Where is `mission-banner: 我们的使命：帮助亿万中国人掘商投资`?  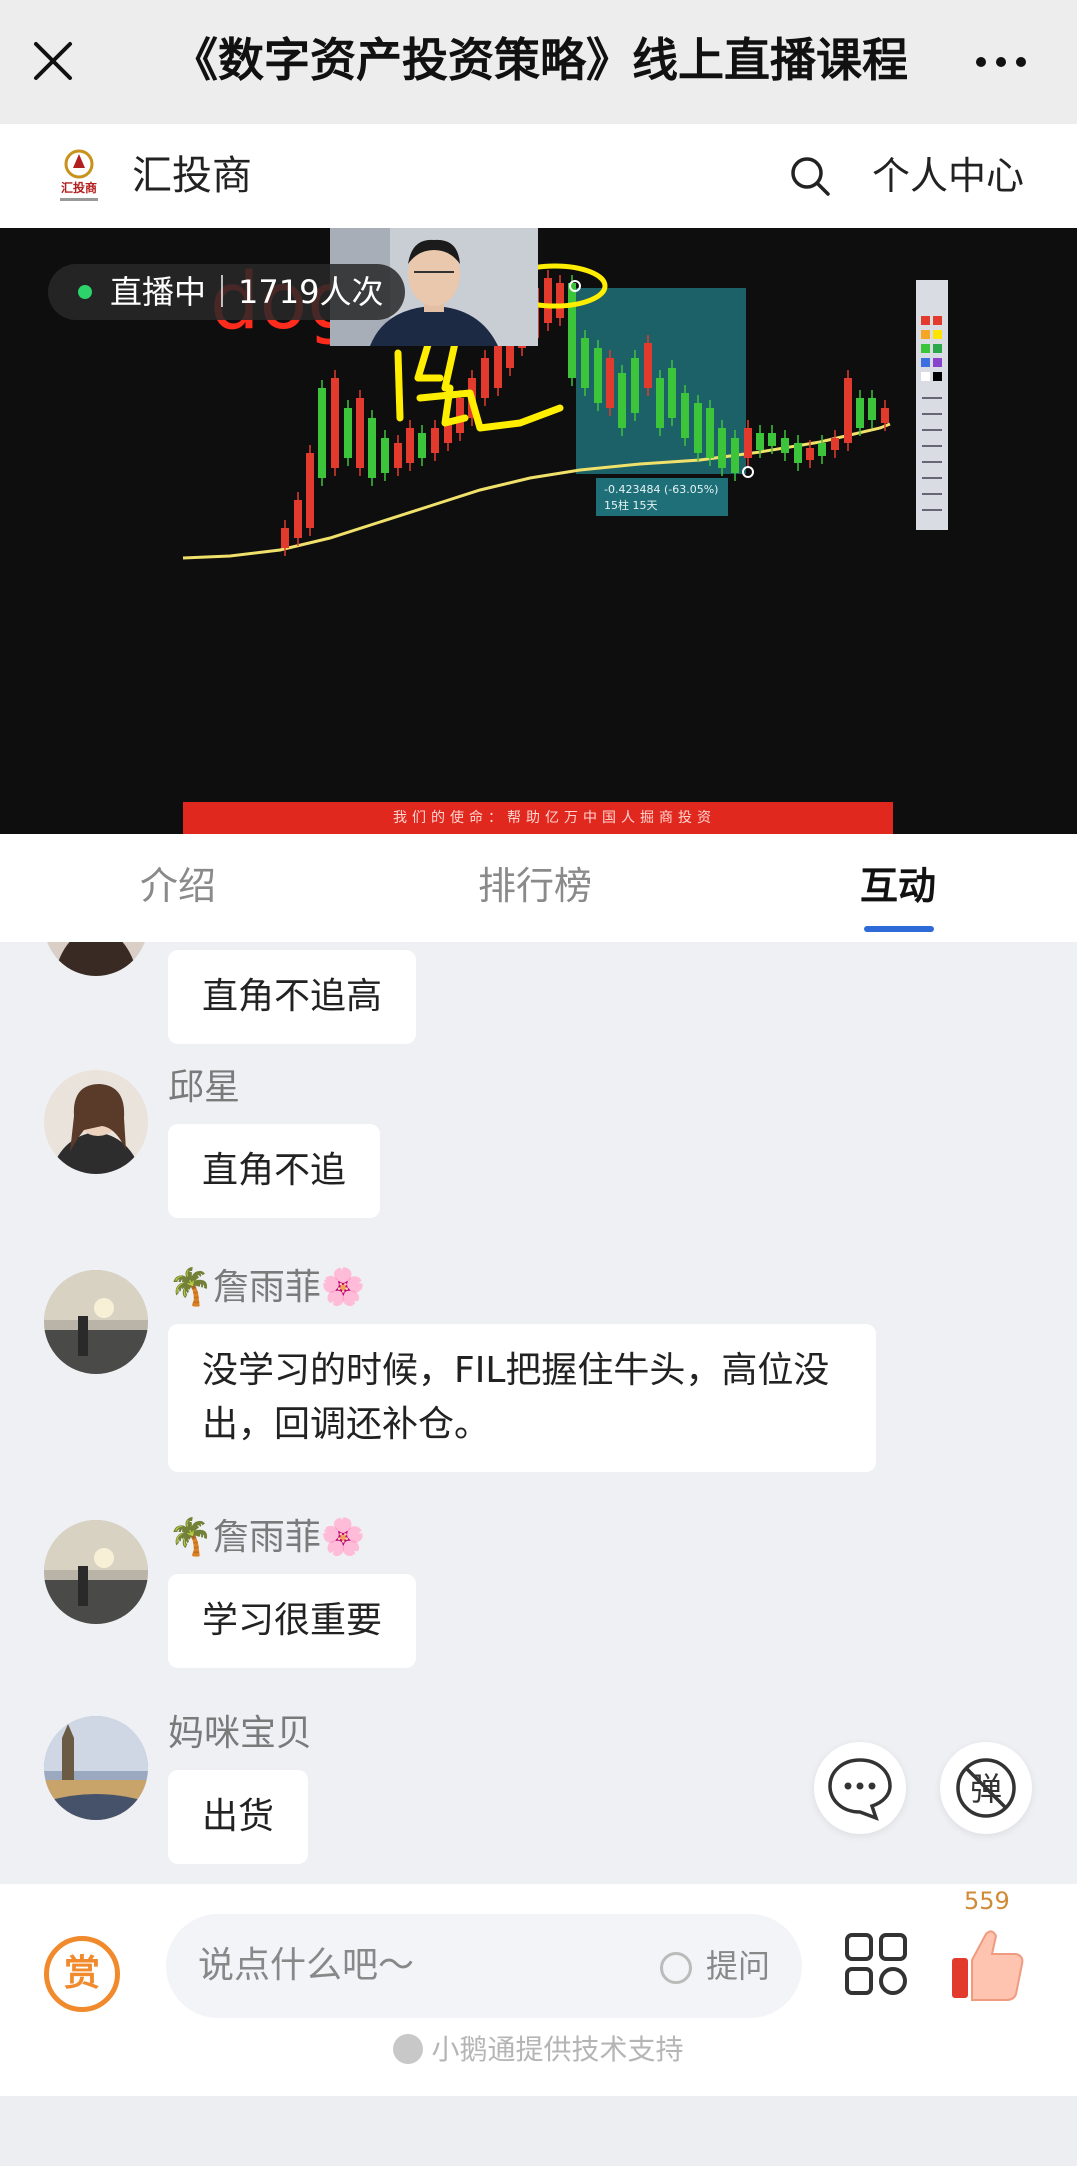 mission-banner: 我们的使命：帮助亿万中国人掘商投资 is located at coordinates (538, 818).